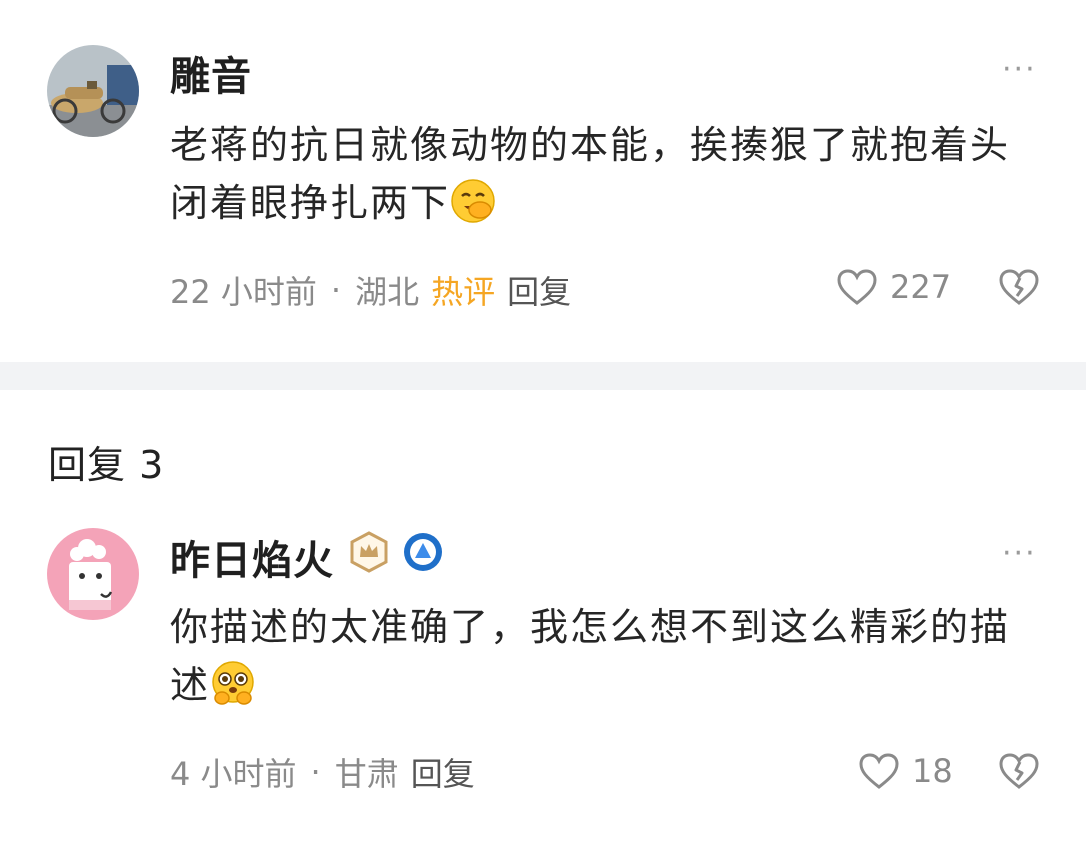  I want to click on timestamp: 4 小时前, so click(233, 774).